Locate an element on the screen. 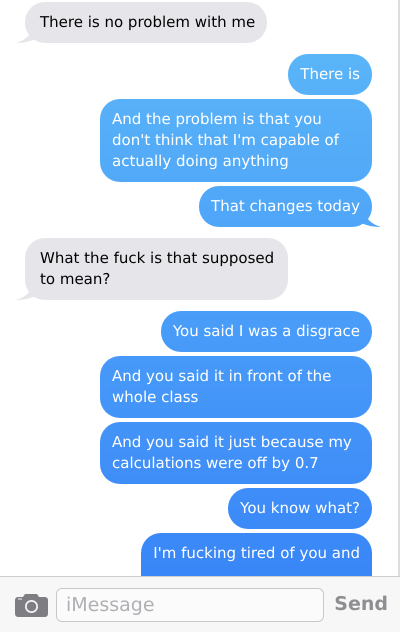 This screenshot has height=632, width=400. message-field: iMessage is located at coordinates (190, 605).